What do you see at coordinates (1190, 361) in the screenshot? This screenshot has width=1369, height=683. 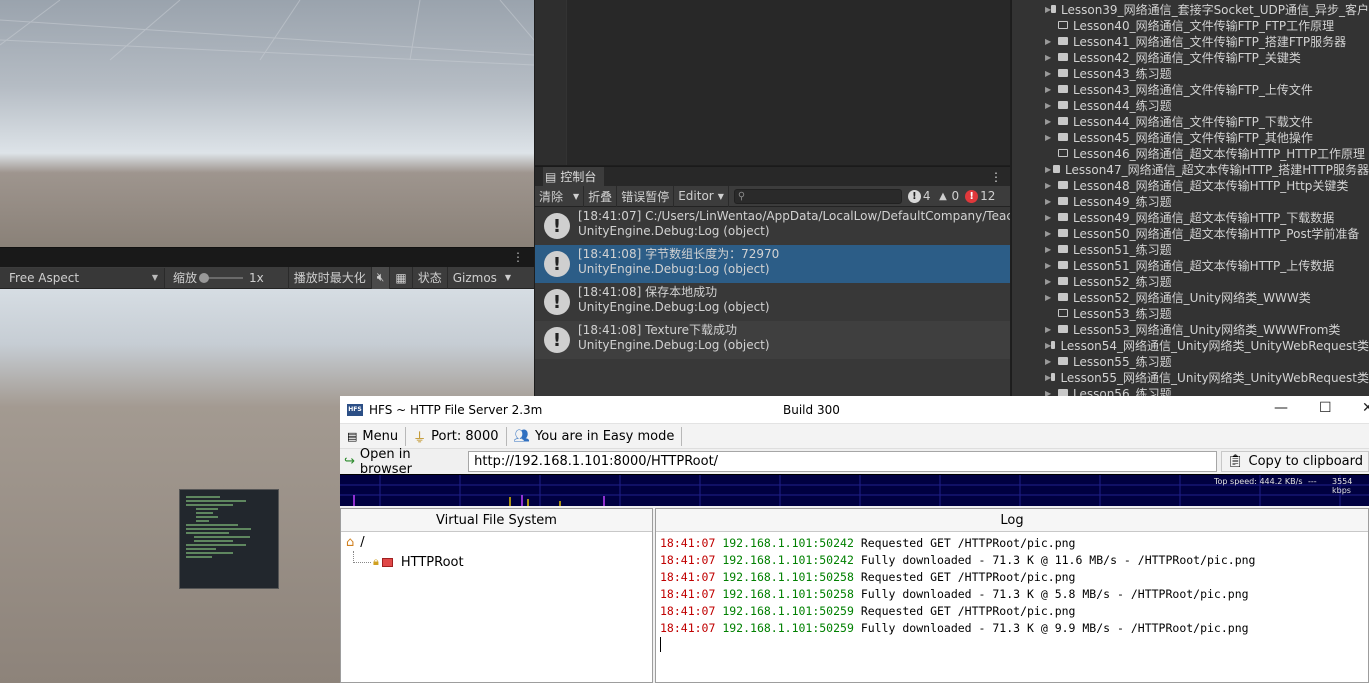 I see `project-folder-item: ▶ Lesson55_练习题` at bounding box center [1190, 361].